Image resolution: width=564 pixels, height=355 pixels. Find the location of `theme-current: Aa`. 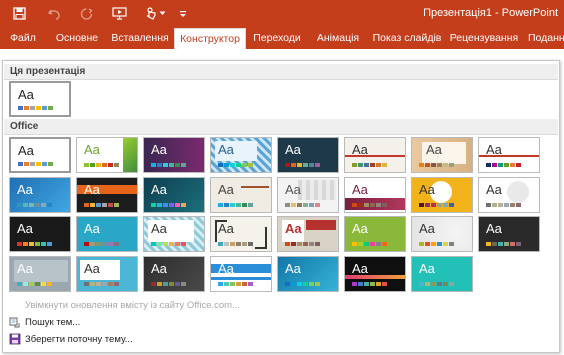

theme-current: Aa is located at coordinates (40, 99).